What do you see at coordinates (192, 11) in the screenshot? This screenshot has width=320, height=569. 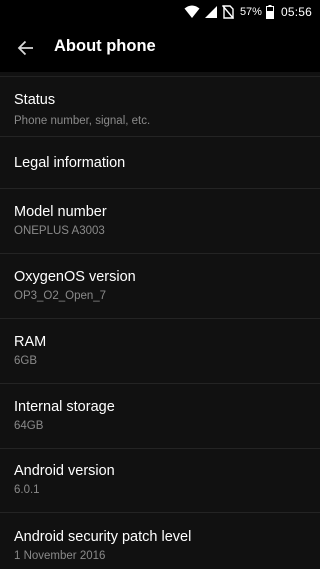 I see `wifi-icon` at bounding box center [192, 11].